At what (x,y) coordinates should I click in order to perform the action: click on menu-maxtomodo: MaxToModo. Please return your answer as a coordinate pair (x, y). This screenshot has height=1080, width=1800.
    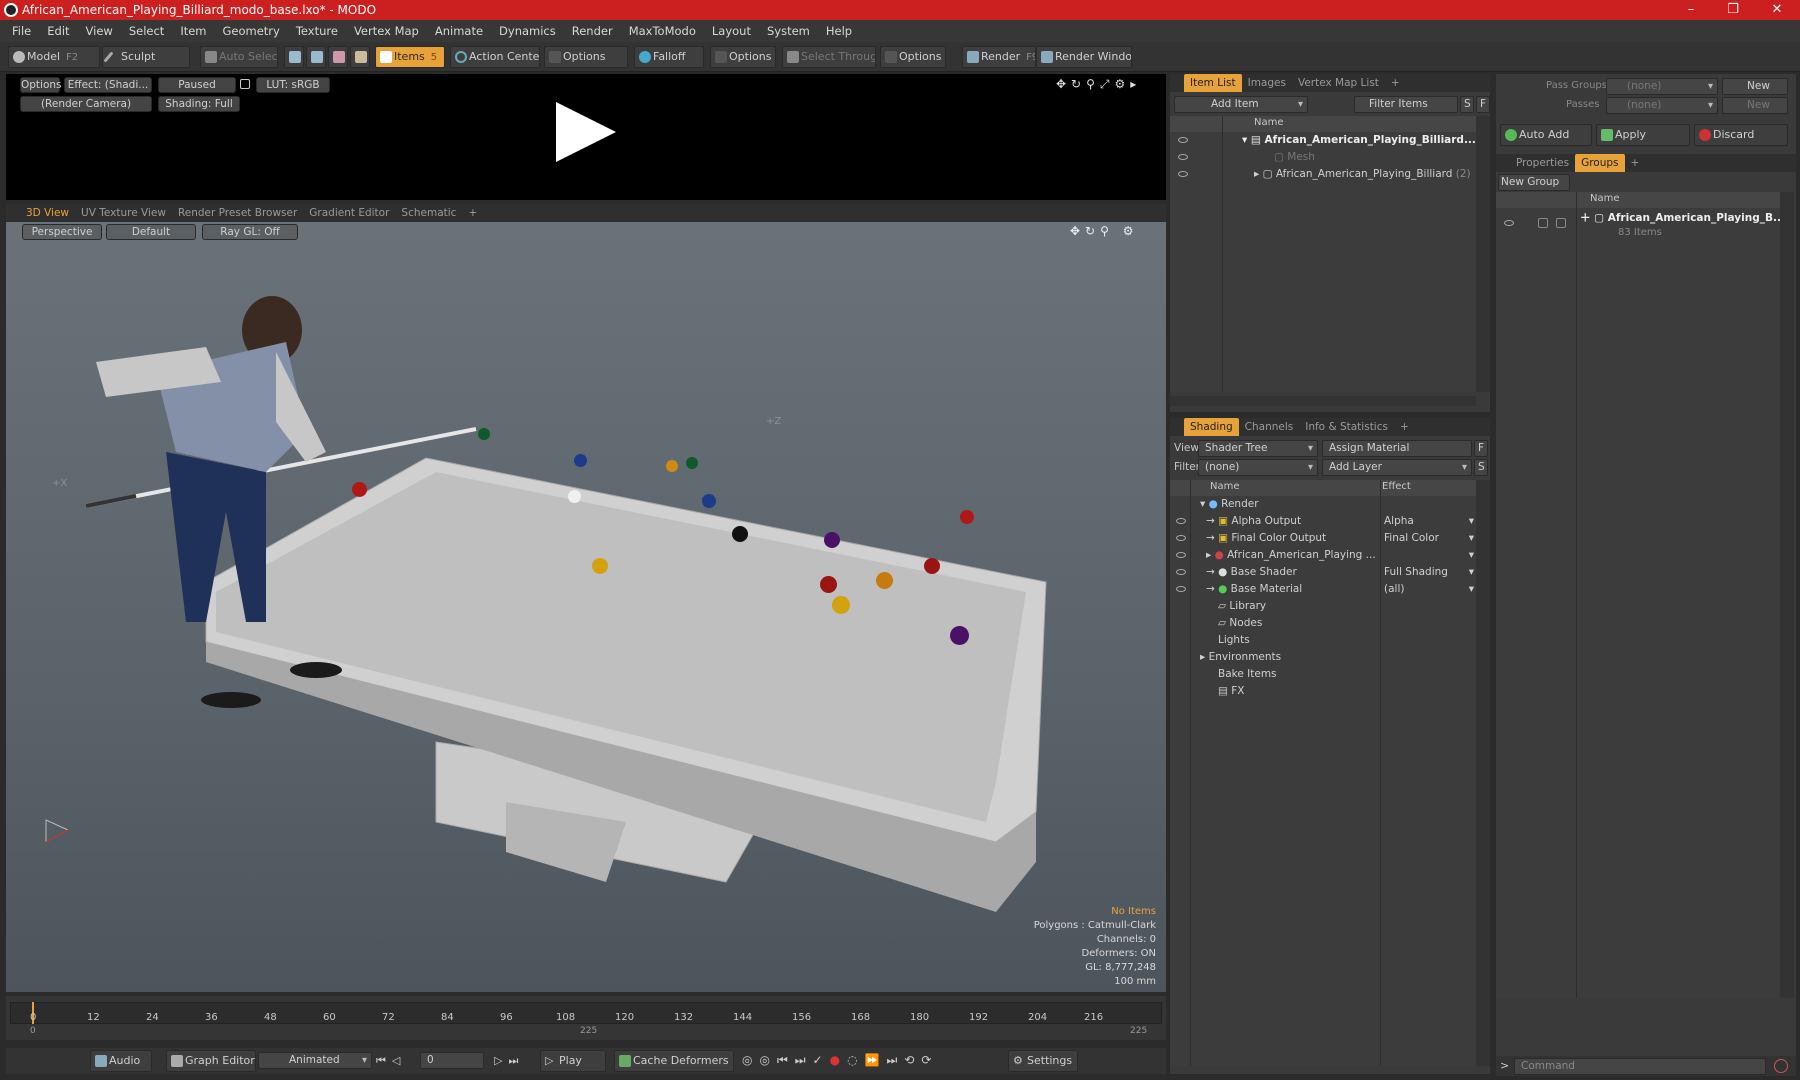
    Looking at the image, I should click on (662, 31).